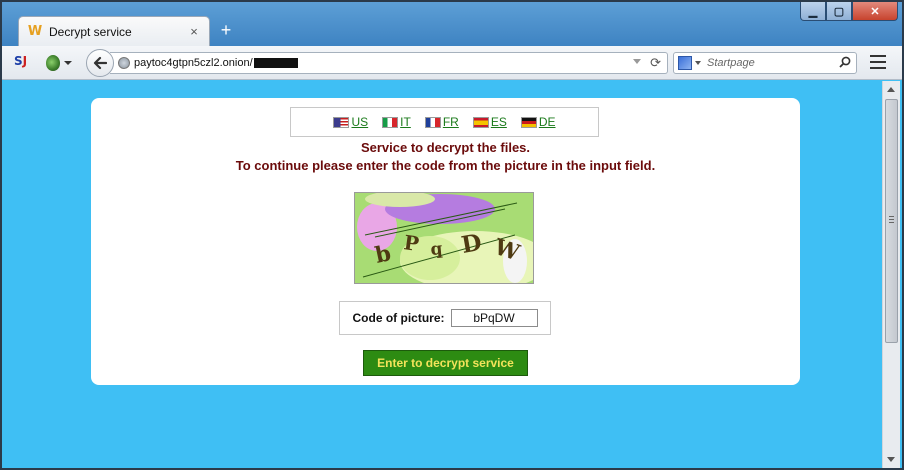  What do you see at coordinates (445, 147) in the screenshot?
I see `instruction-line-1: Service to decrypt the files.` at bounding box center [445, 147].